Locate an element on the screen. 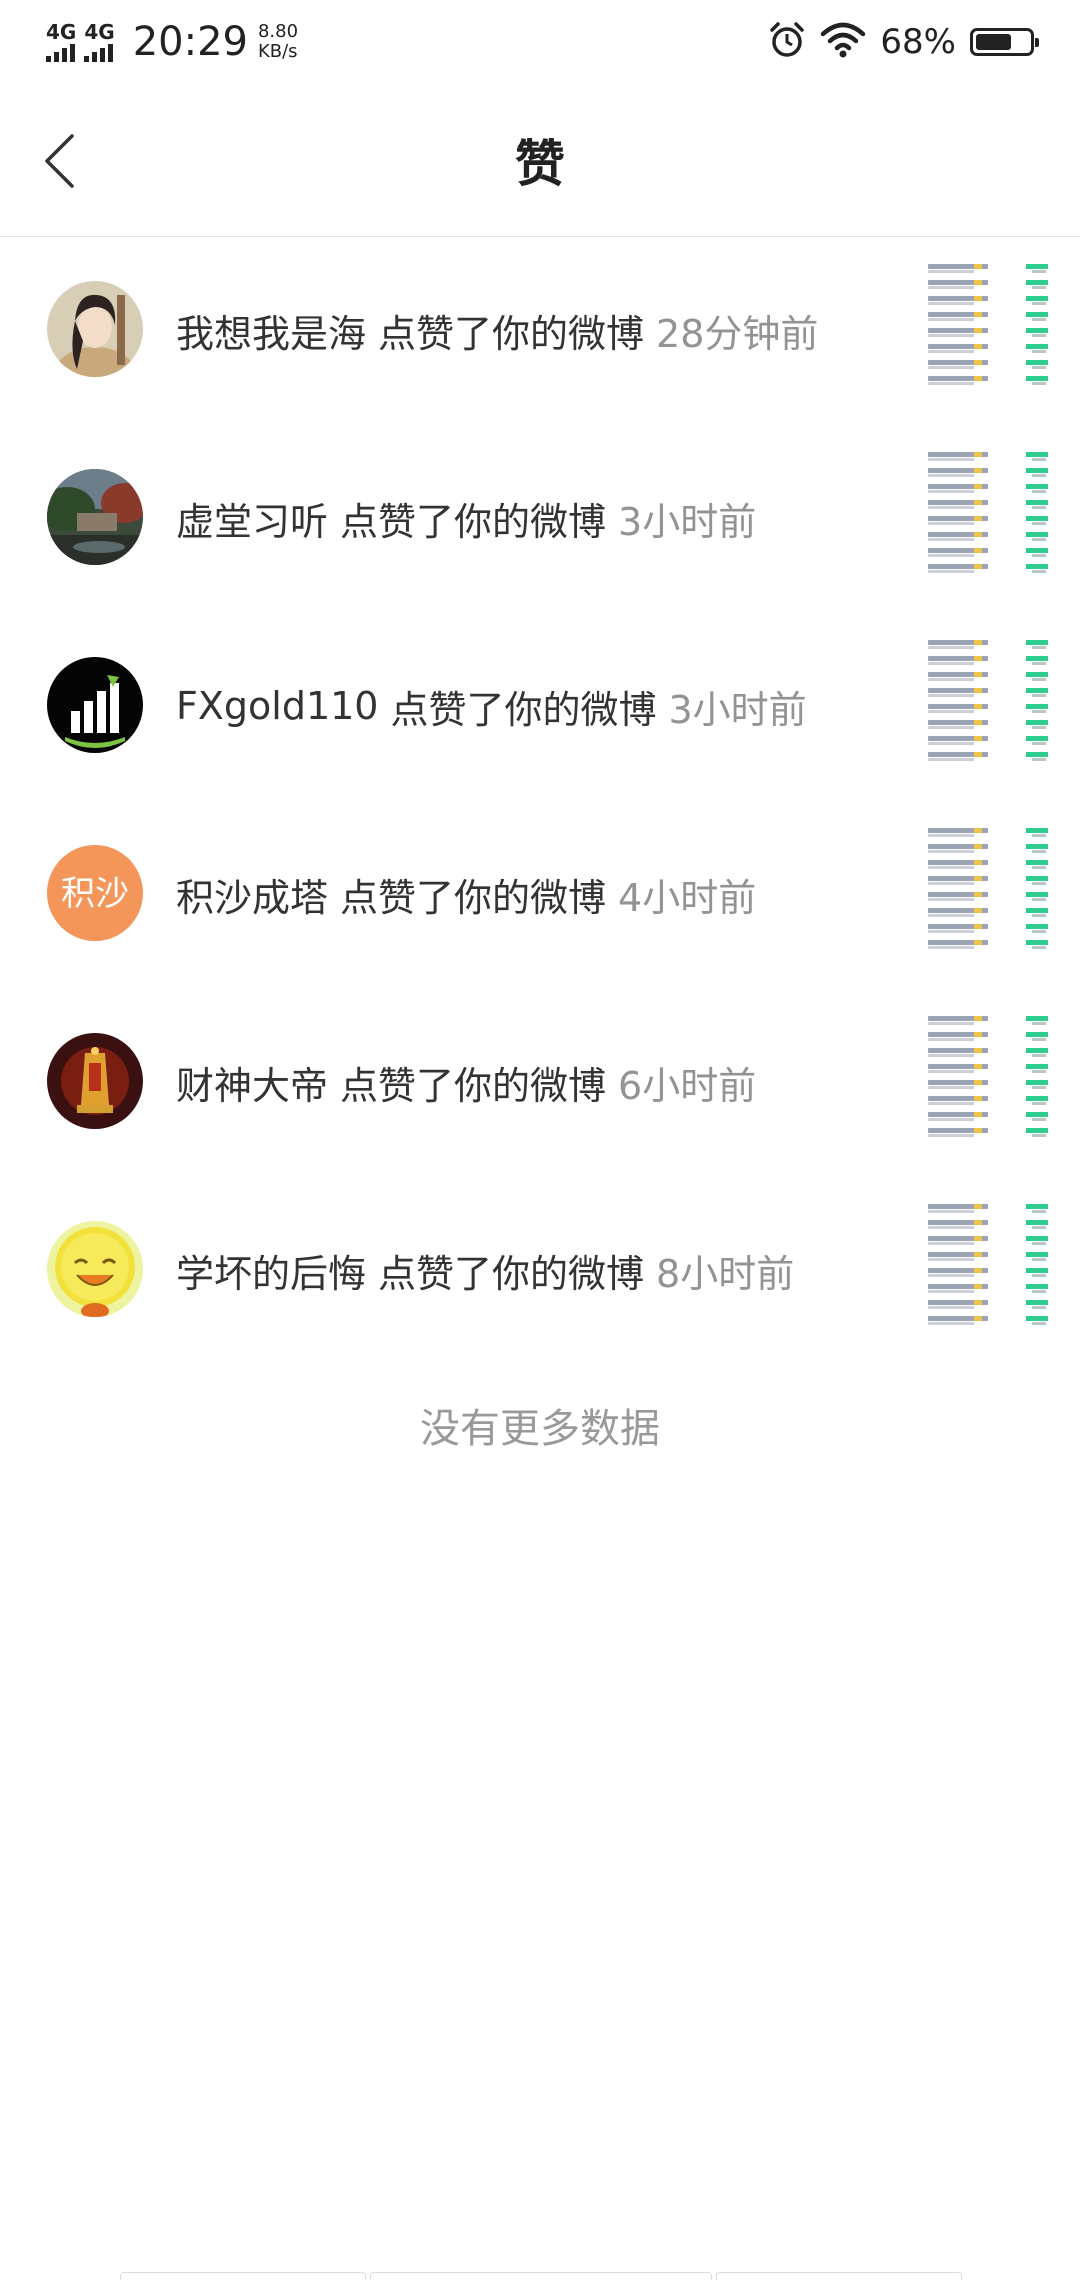  avatar-text: 积沙 is located at coordinates (95, 894).